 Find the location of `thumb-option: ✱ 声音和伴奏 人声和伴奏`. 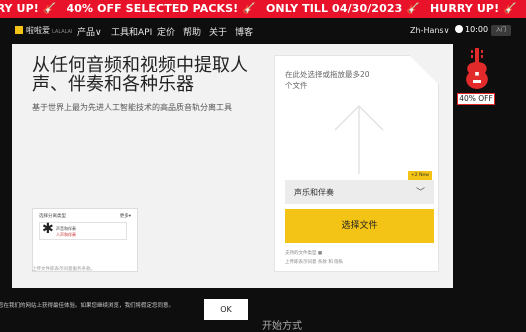

thumb-option: ✱ 声音和伴奏 人声和伴奏 is located at coordinates (83, 230).